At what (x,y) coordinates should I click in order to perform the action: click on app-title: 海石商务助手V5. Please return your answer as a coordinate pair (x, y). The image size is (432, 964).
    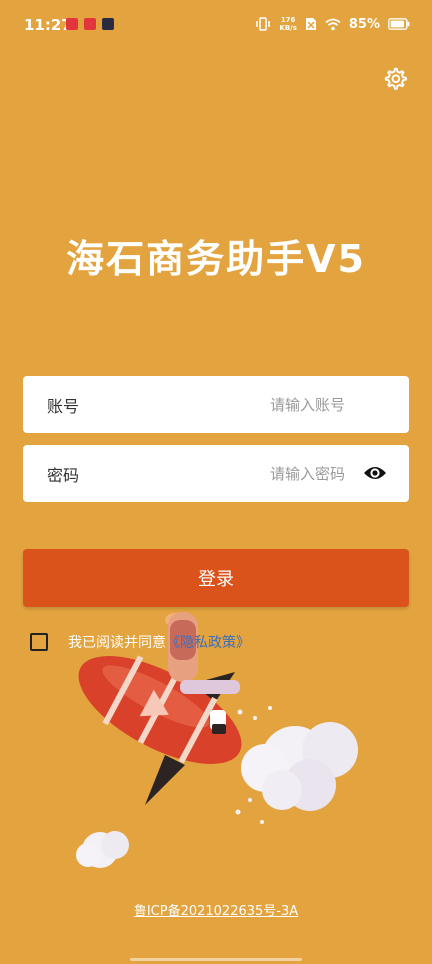
    Looking at the image, I should click on (216, 259).